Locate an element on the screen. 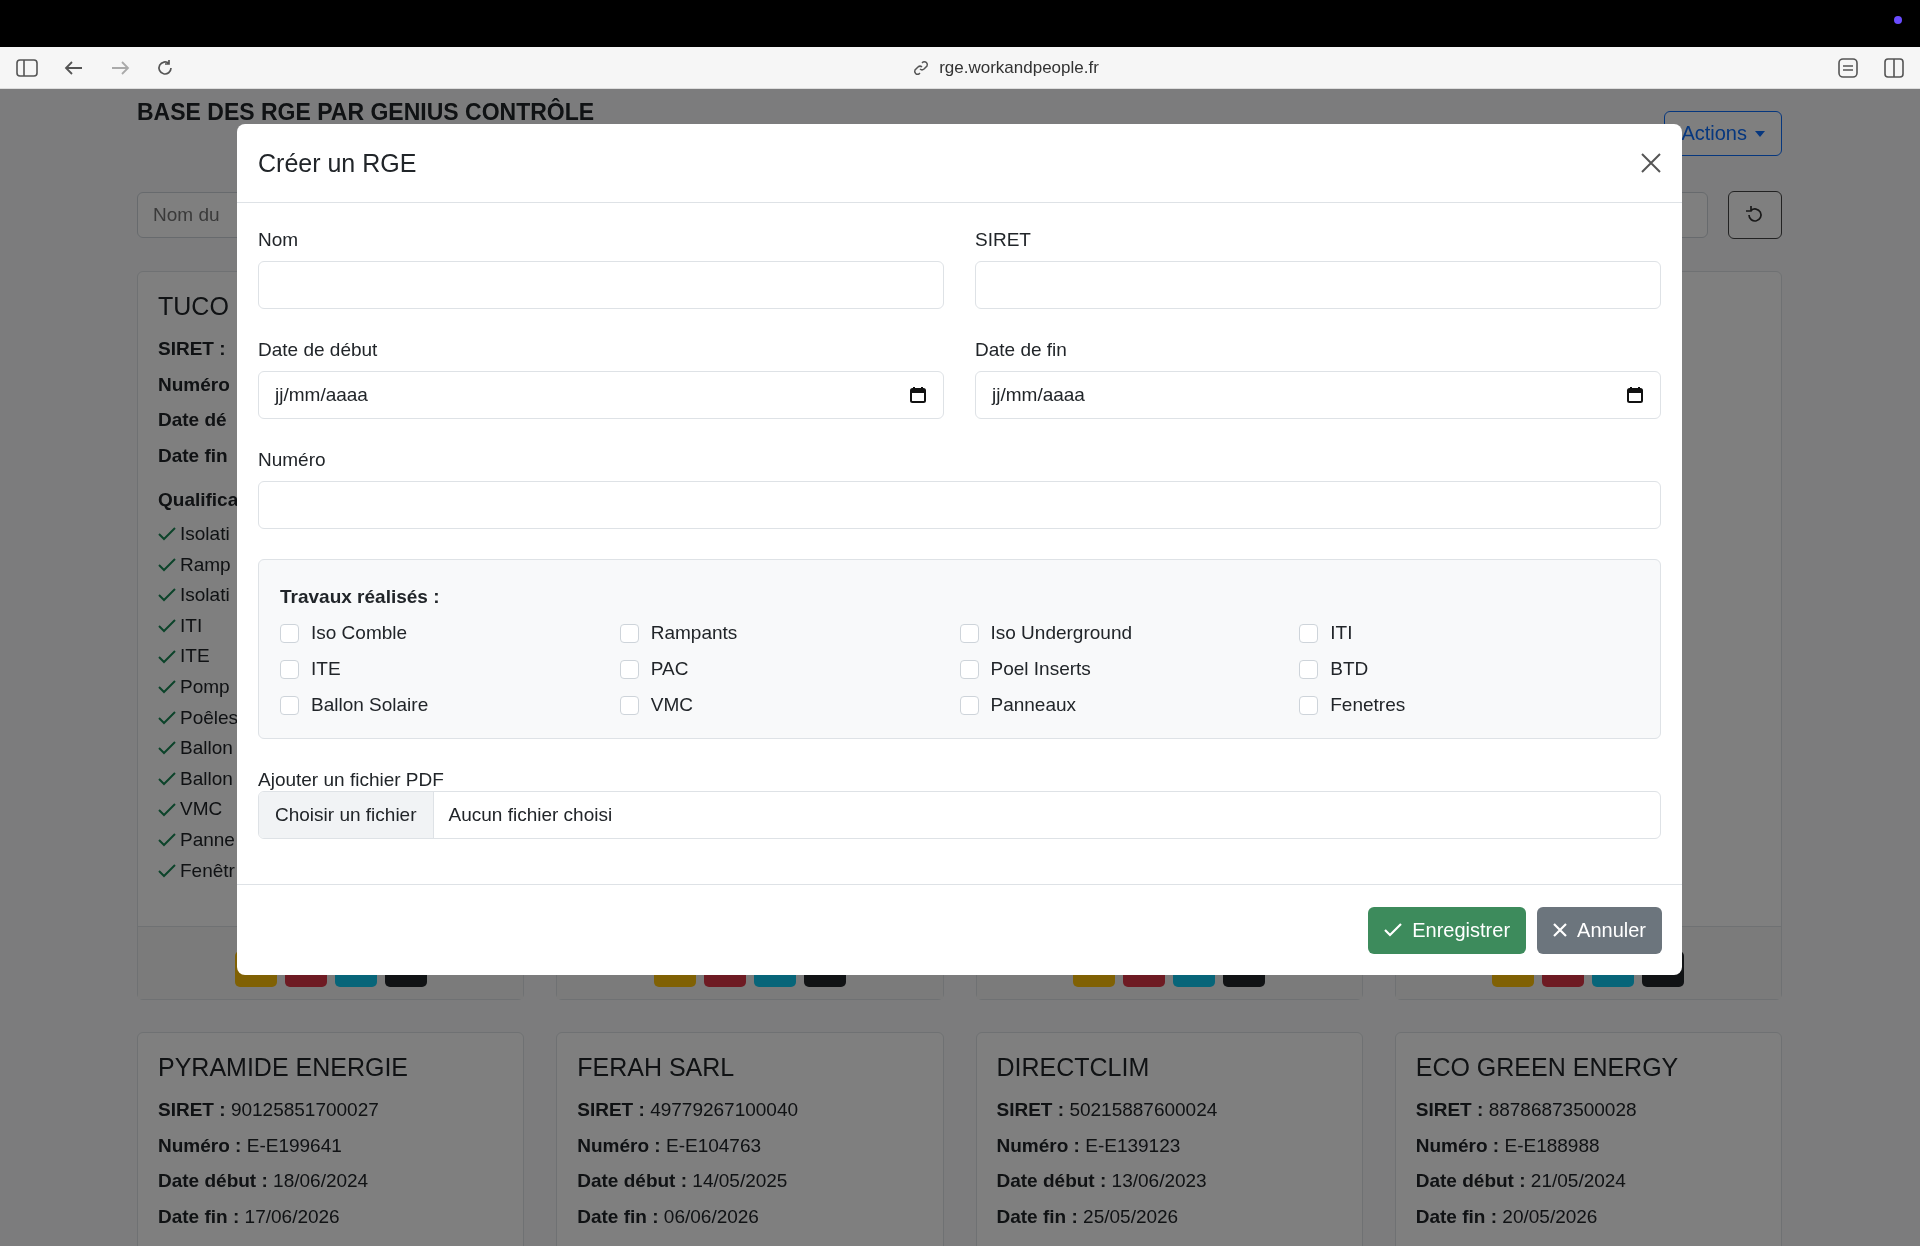 This screenshot has width=1920, height=1246. qualification-item: Panne is located at coordinates (207, 839).